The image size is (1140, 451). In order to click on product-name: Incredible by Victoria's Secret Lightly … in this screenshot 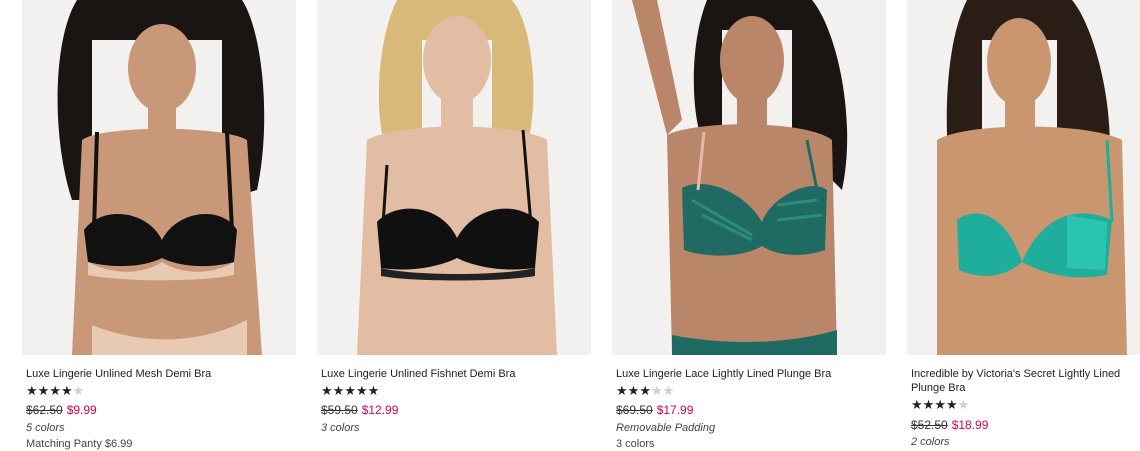, I will do `click(1025, 381)`.